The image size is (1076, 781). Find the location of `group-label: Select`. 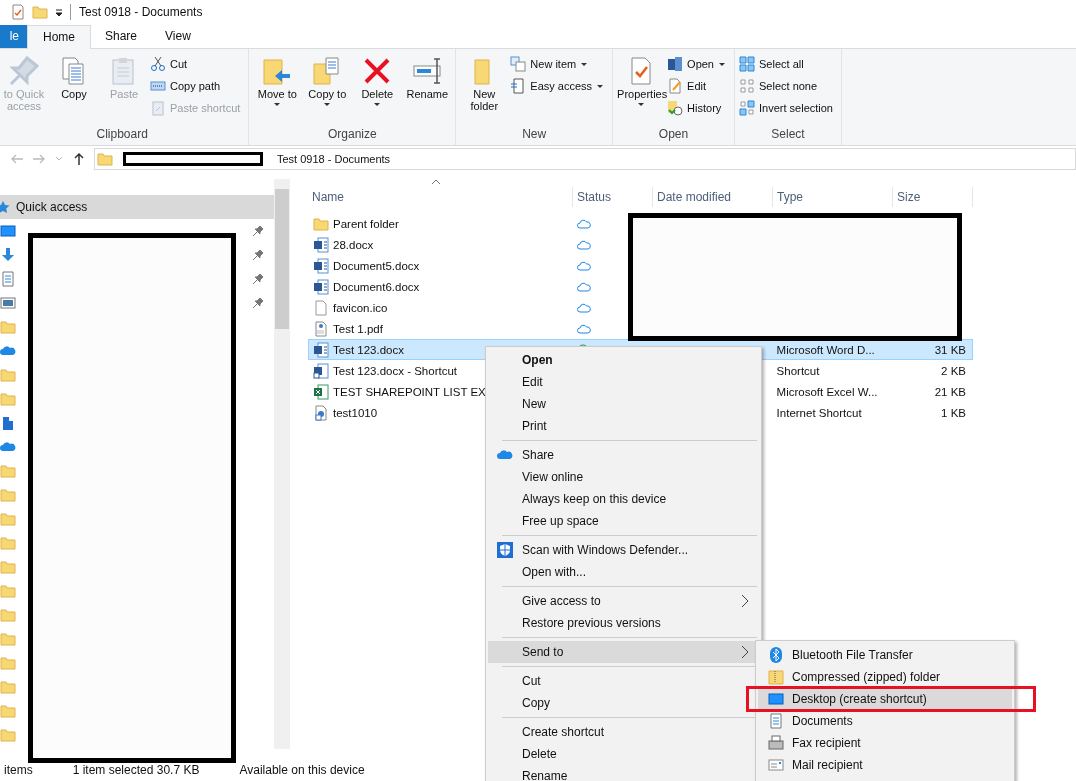

group-label: Select is located at coordinates (788, 135).